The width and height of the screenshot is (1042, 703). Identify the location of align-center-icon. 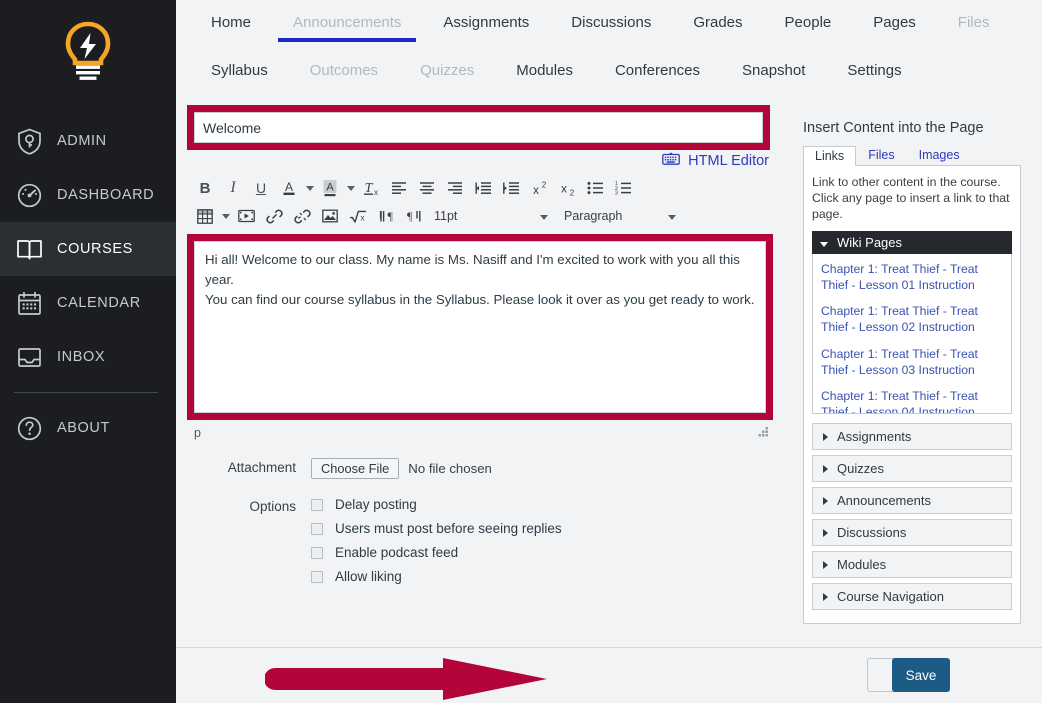
(427, 188).